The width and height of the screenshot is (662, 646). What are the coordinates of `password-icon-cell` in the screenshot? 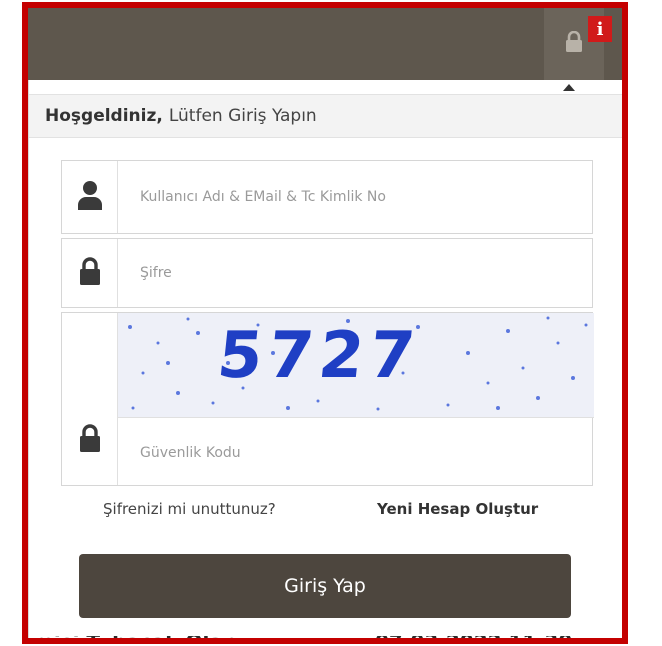 It's located at (90, 273).